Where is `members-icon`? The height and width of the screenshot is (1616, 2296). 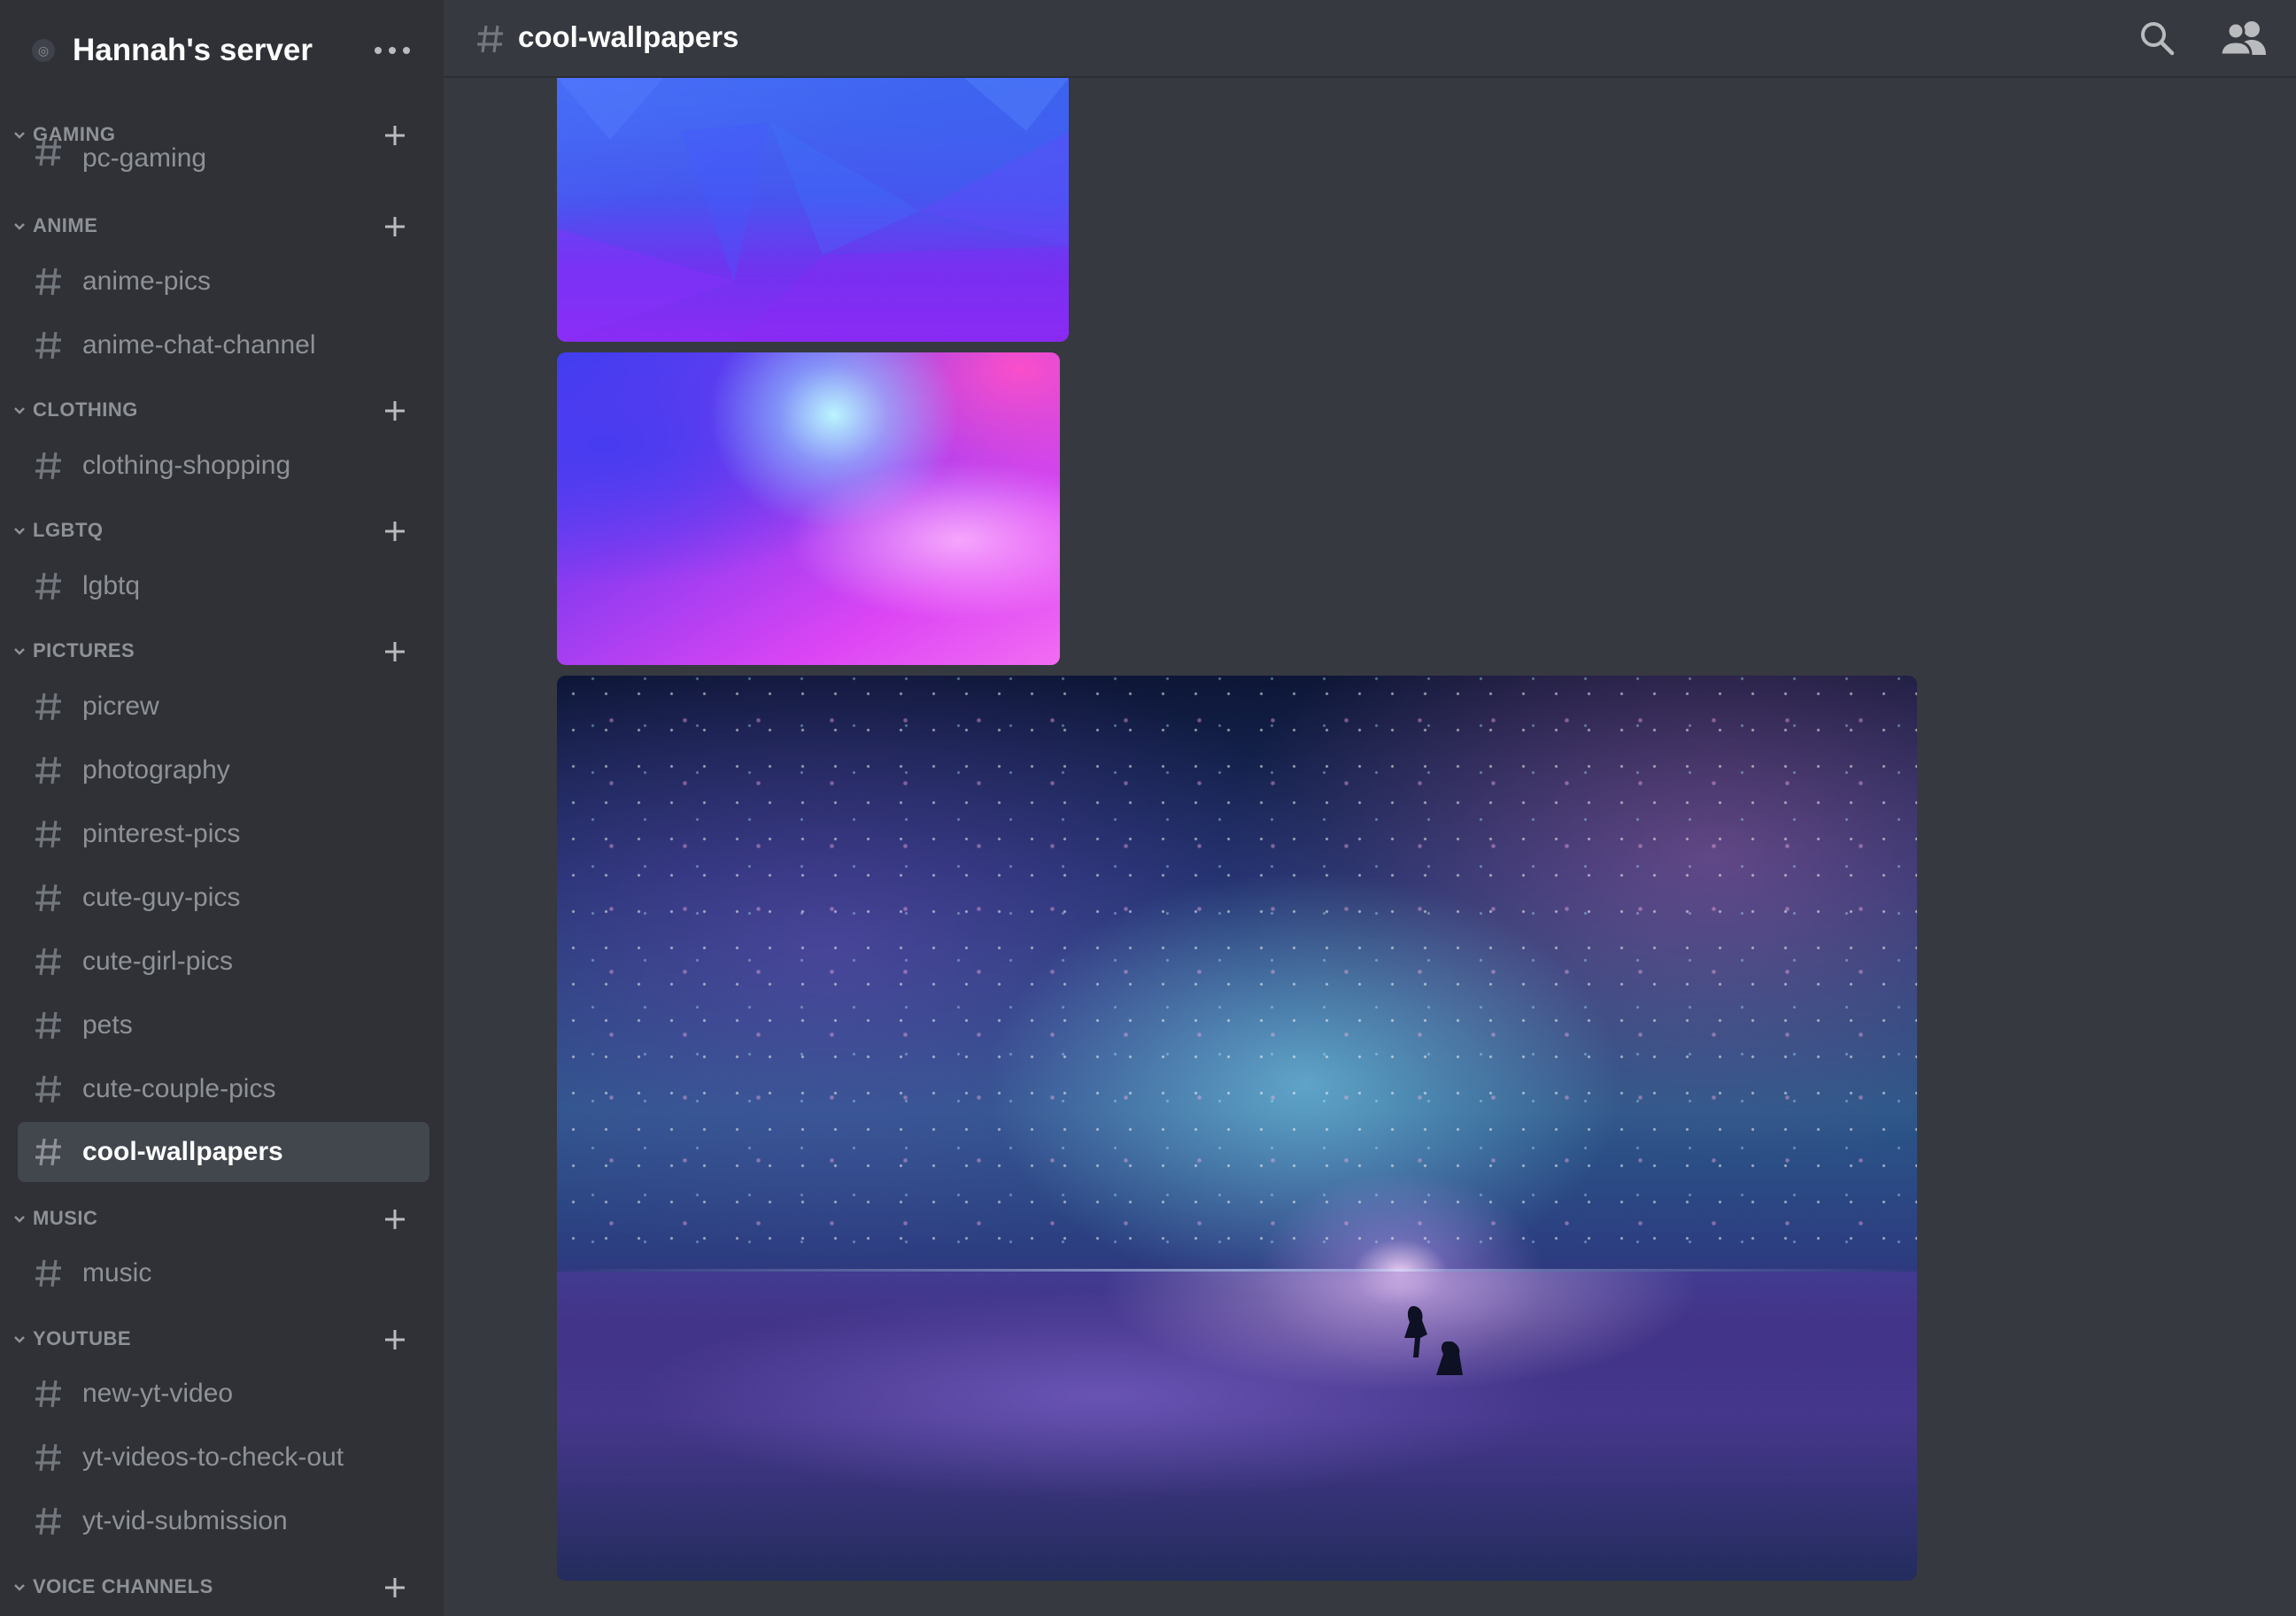 members-icon is located at coordinates (2243, 38).